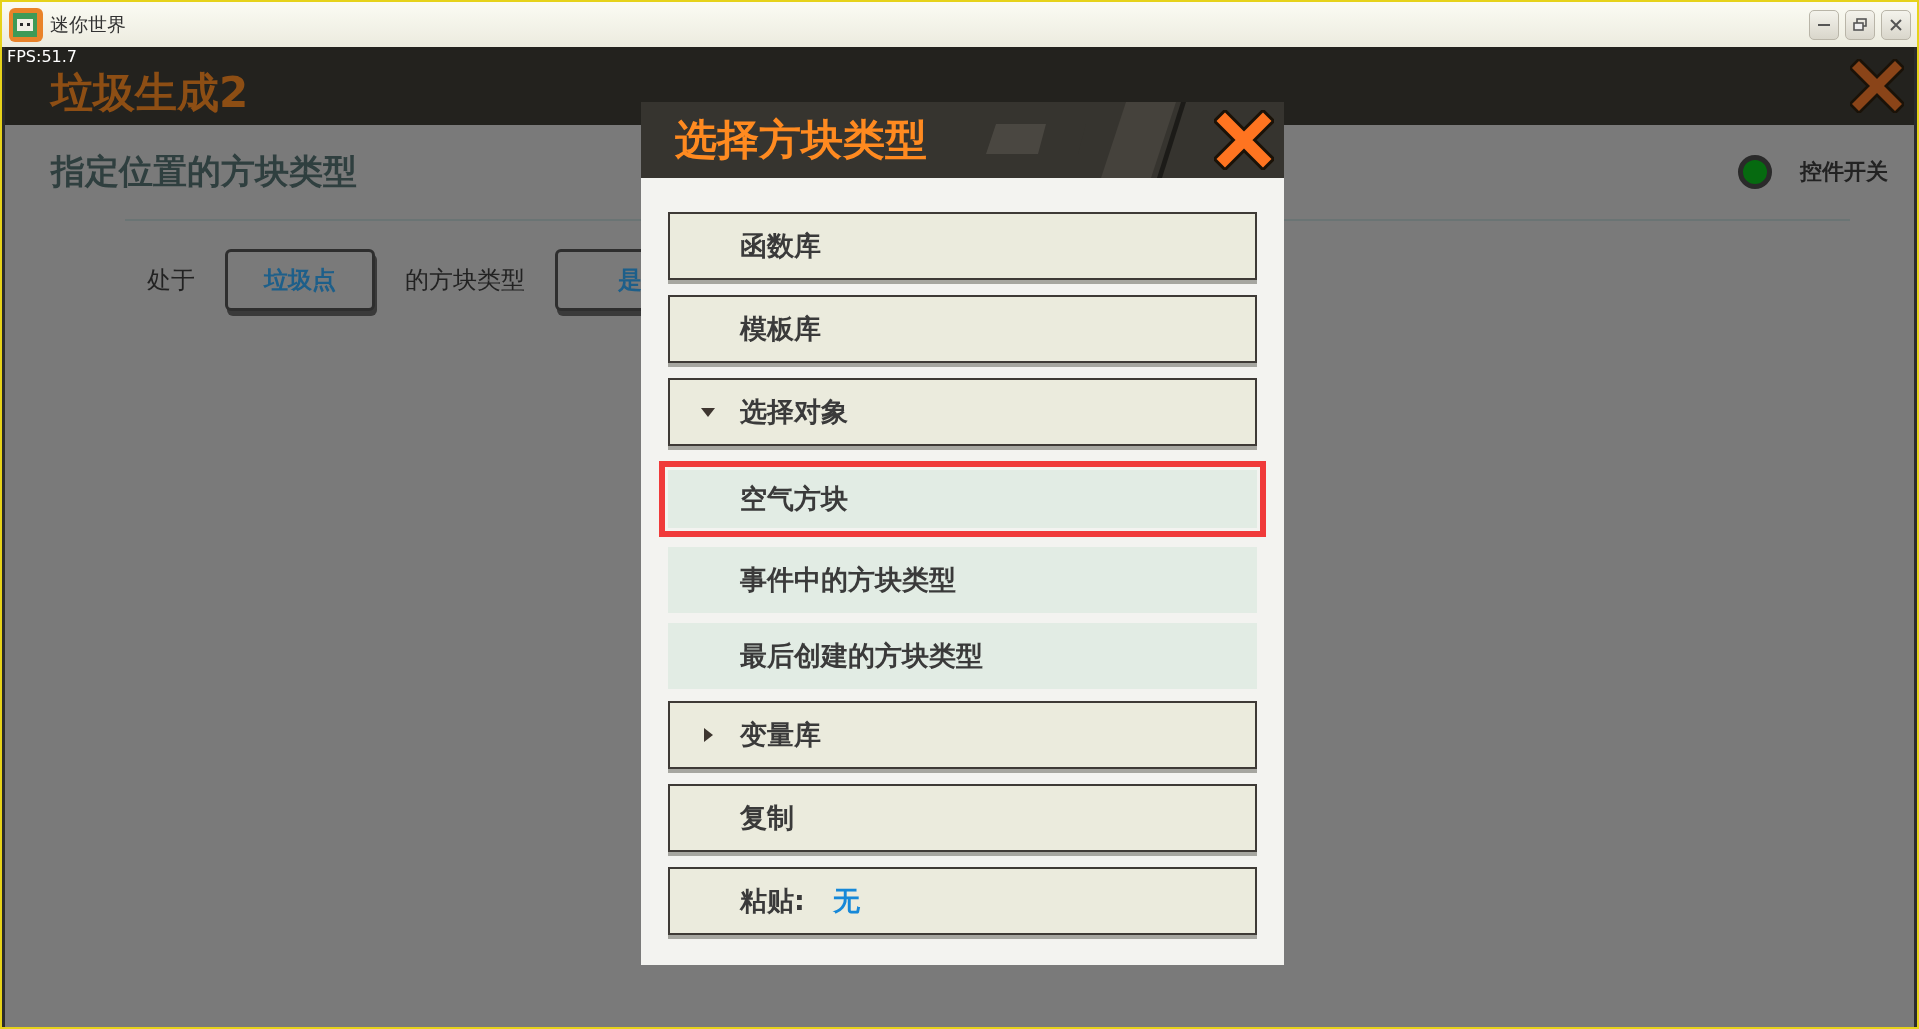  I want to click on menu-option: 事件中的方块类型, so click(962, 580).